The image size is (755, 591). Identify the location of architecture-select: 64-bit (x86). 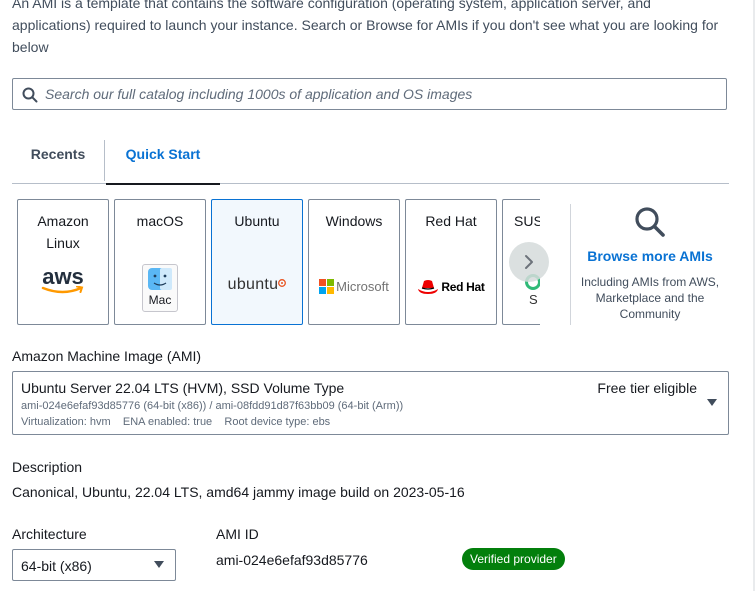
(94, 565).